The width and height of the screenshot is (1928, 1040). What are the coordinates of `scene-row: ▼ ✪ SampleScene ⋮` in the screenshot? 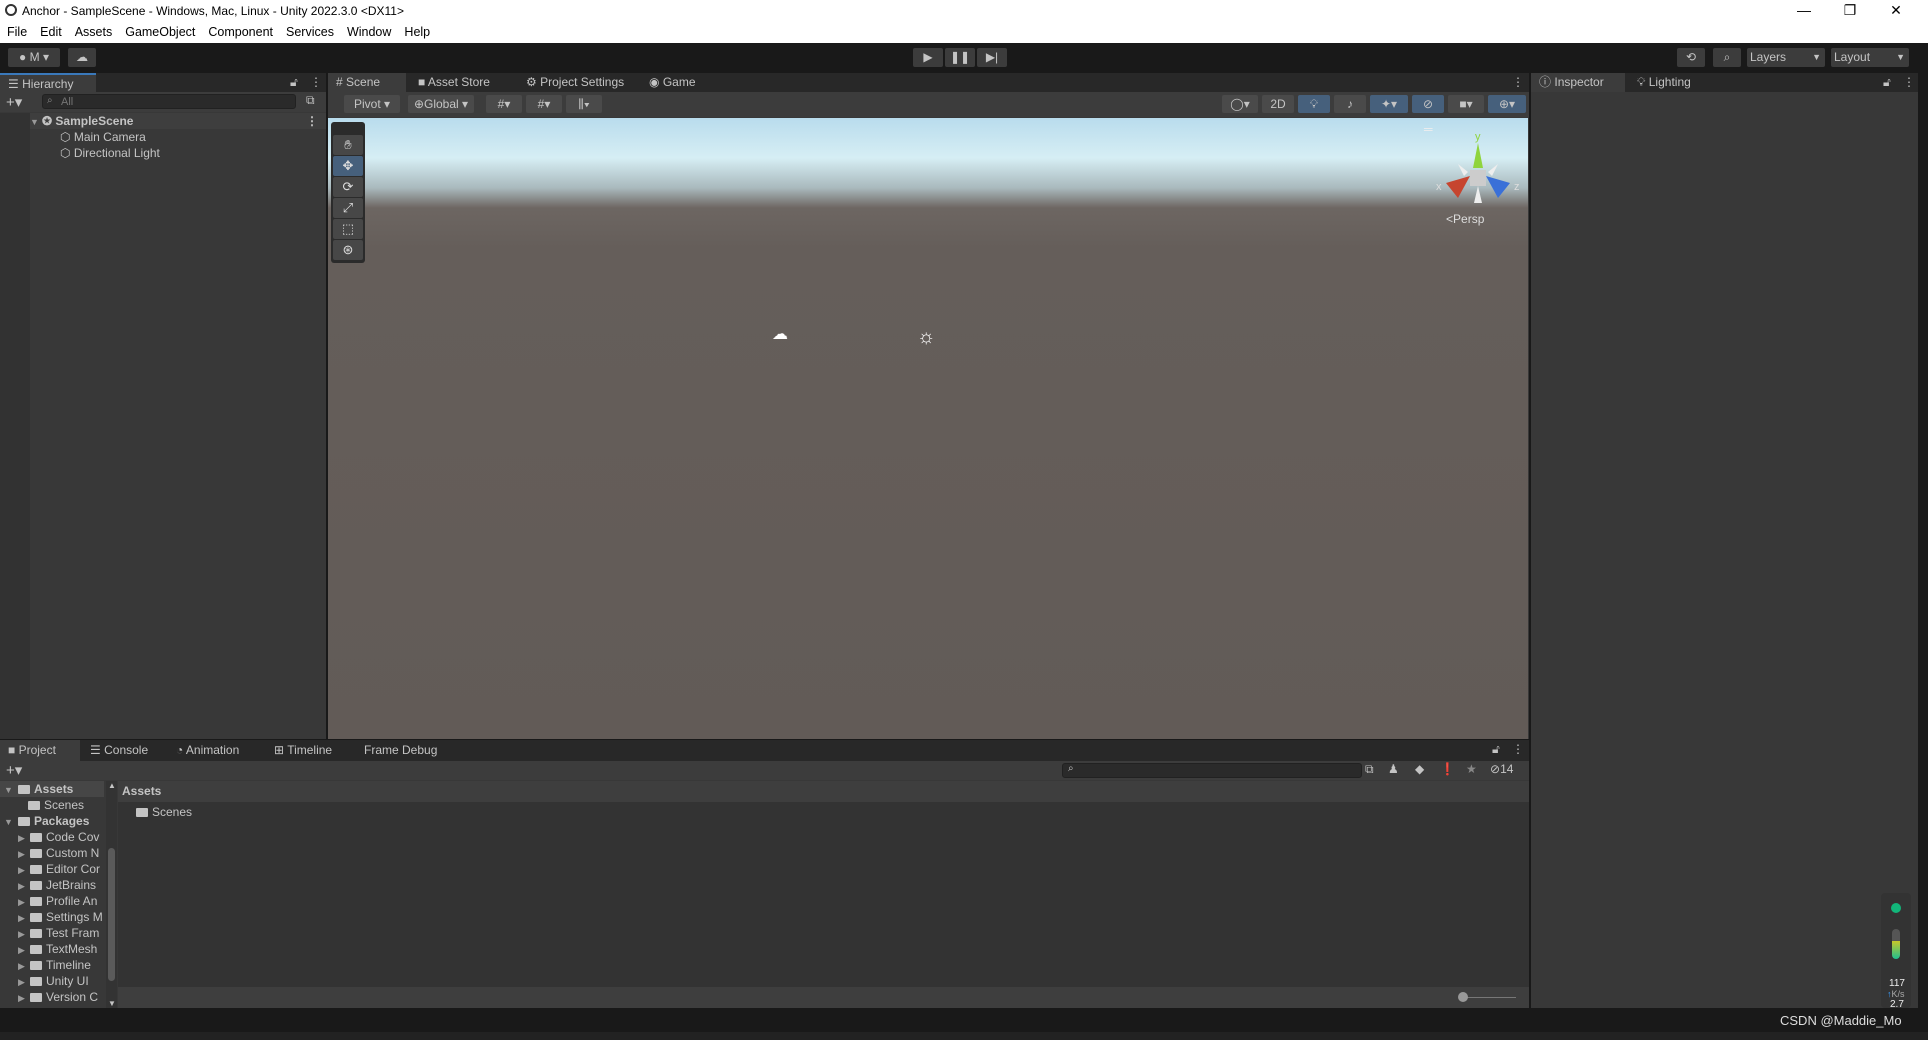 It's located at (178, 121).